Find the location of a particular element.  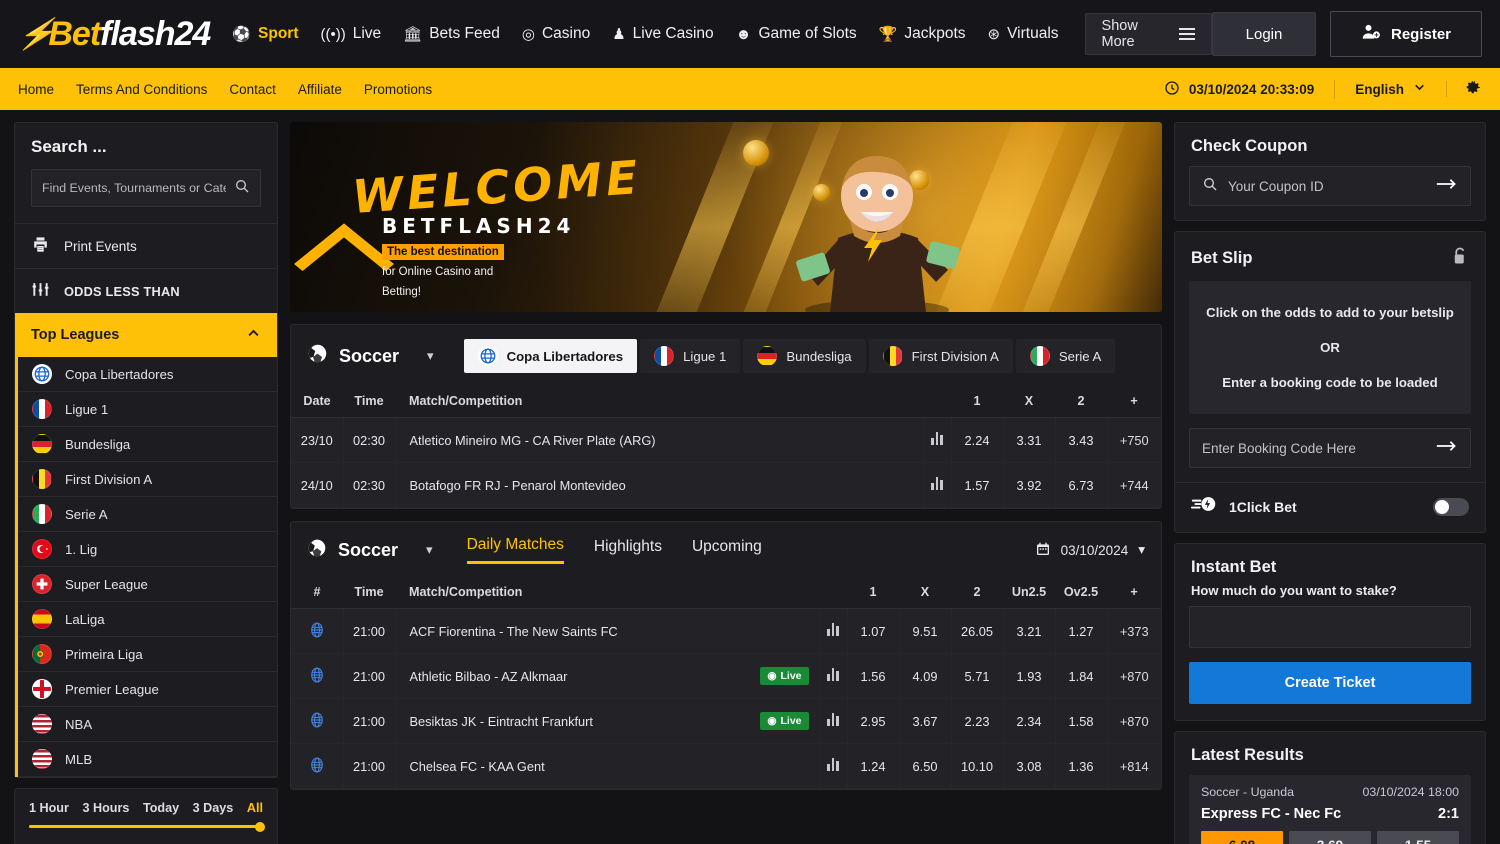

odd-away: 2.23 is located at coordinates (977, 721).